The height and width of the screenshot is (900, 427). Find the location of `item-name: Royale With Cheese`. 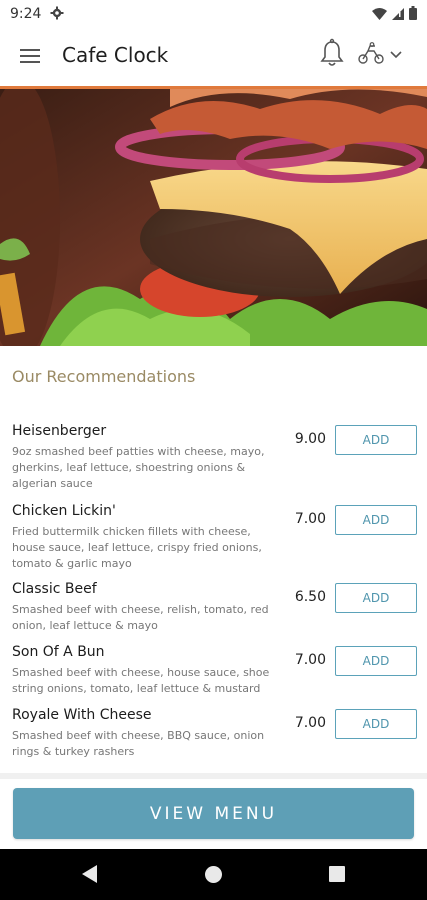

item-name: Royale With Cheese is located at coordinates (82, 715).